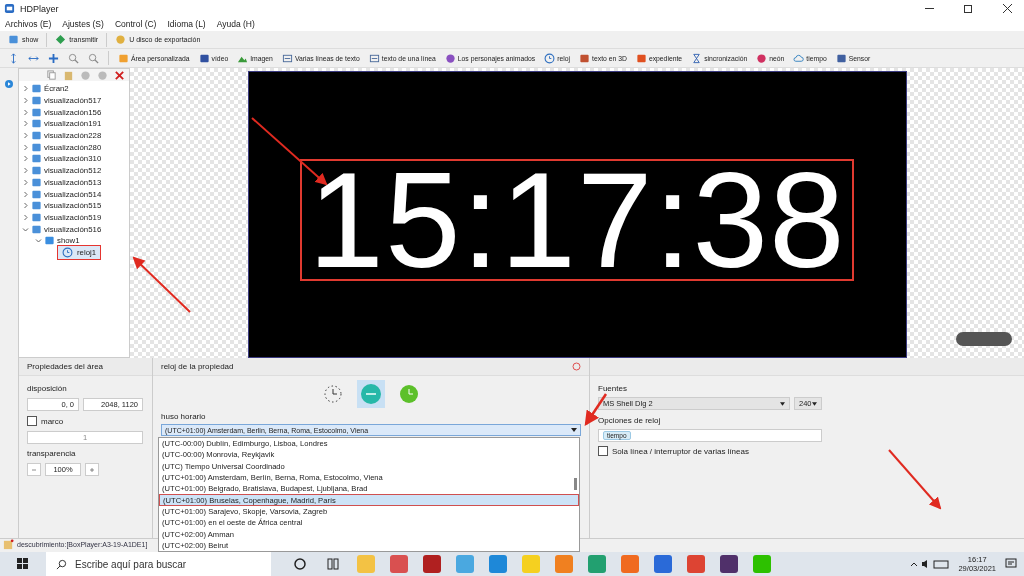 Image resolution: width=1024 pixels, height=576 pixels. Describe the element at coordinates (930, 564) in the screenshot. I see `system-tray-icons` at that location.